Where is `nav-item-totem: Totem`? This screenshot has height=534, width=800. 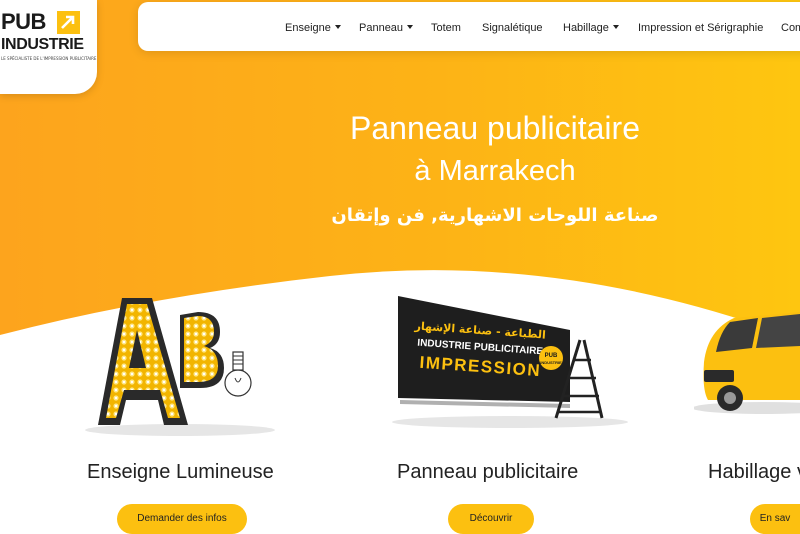 nav-item-totem: Totem is located at coordinates (446, 28).